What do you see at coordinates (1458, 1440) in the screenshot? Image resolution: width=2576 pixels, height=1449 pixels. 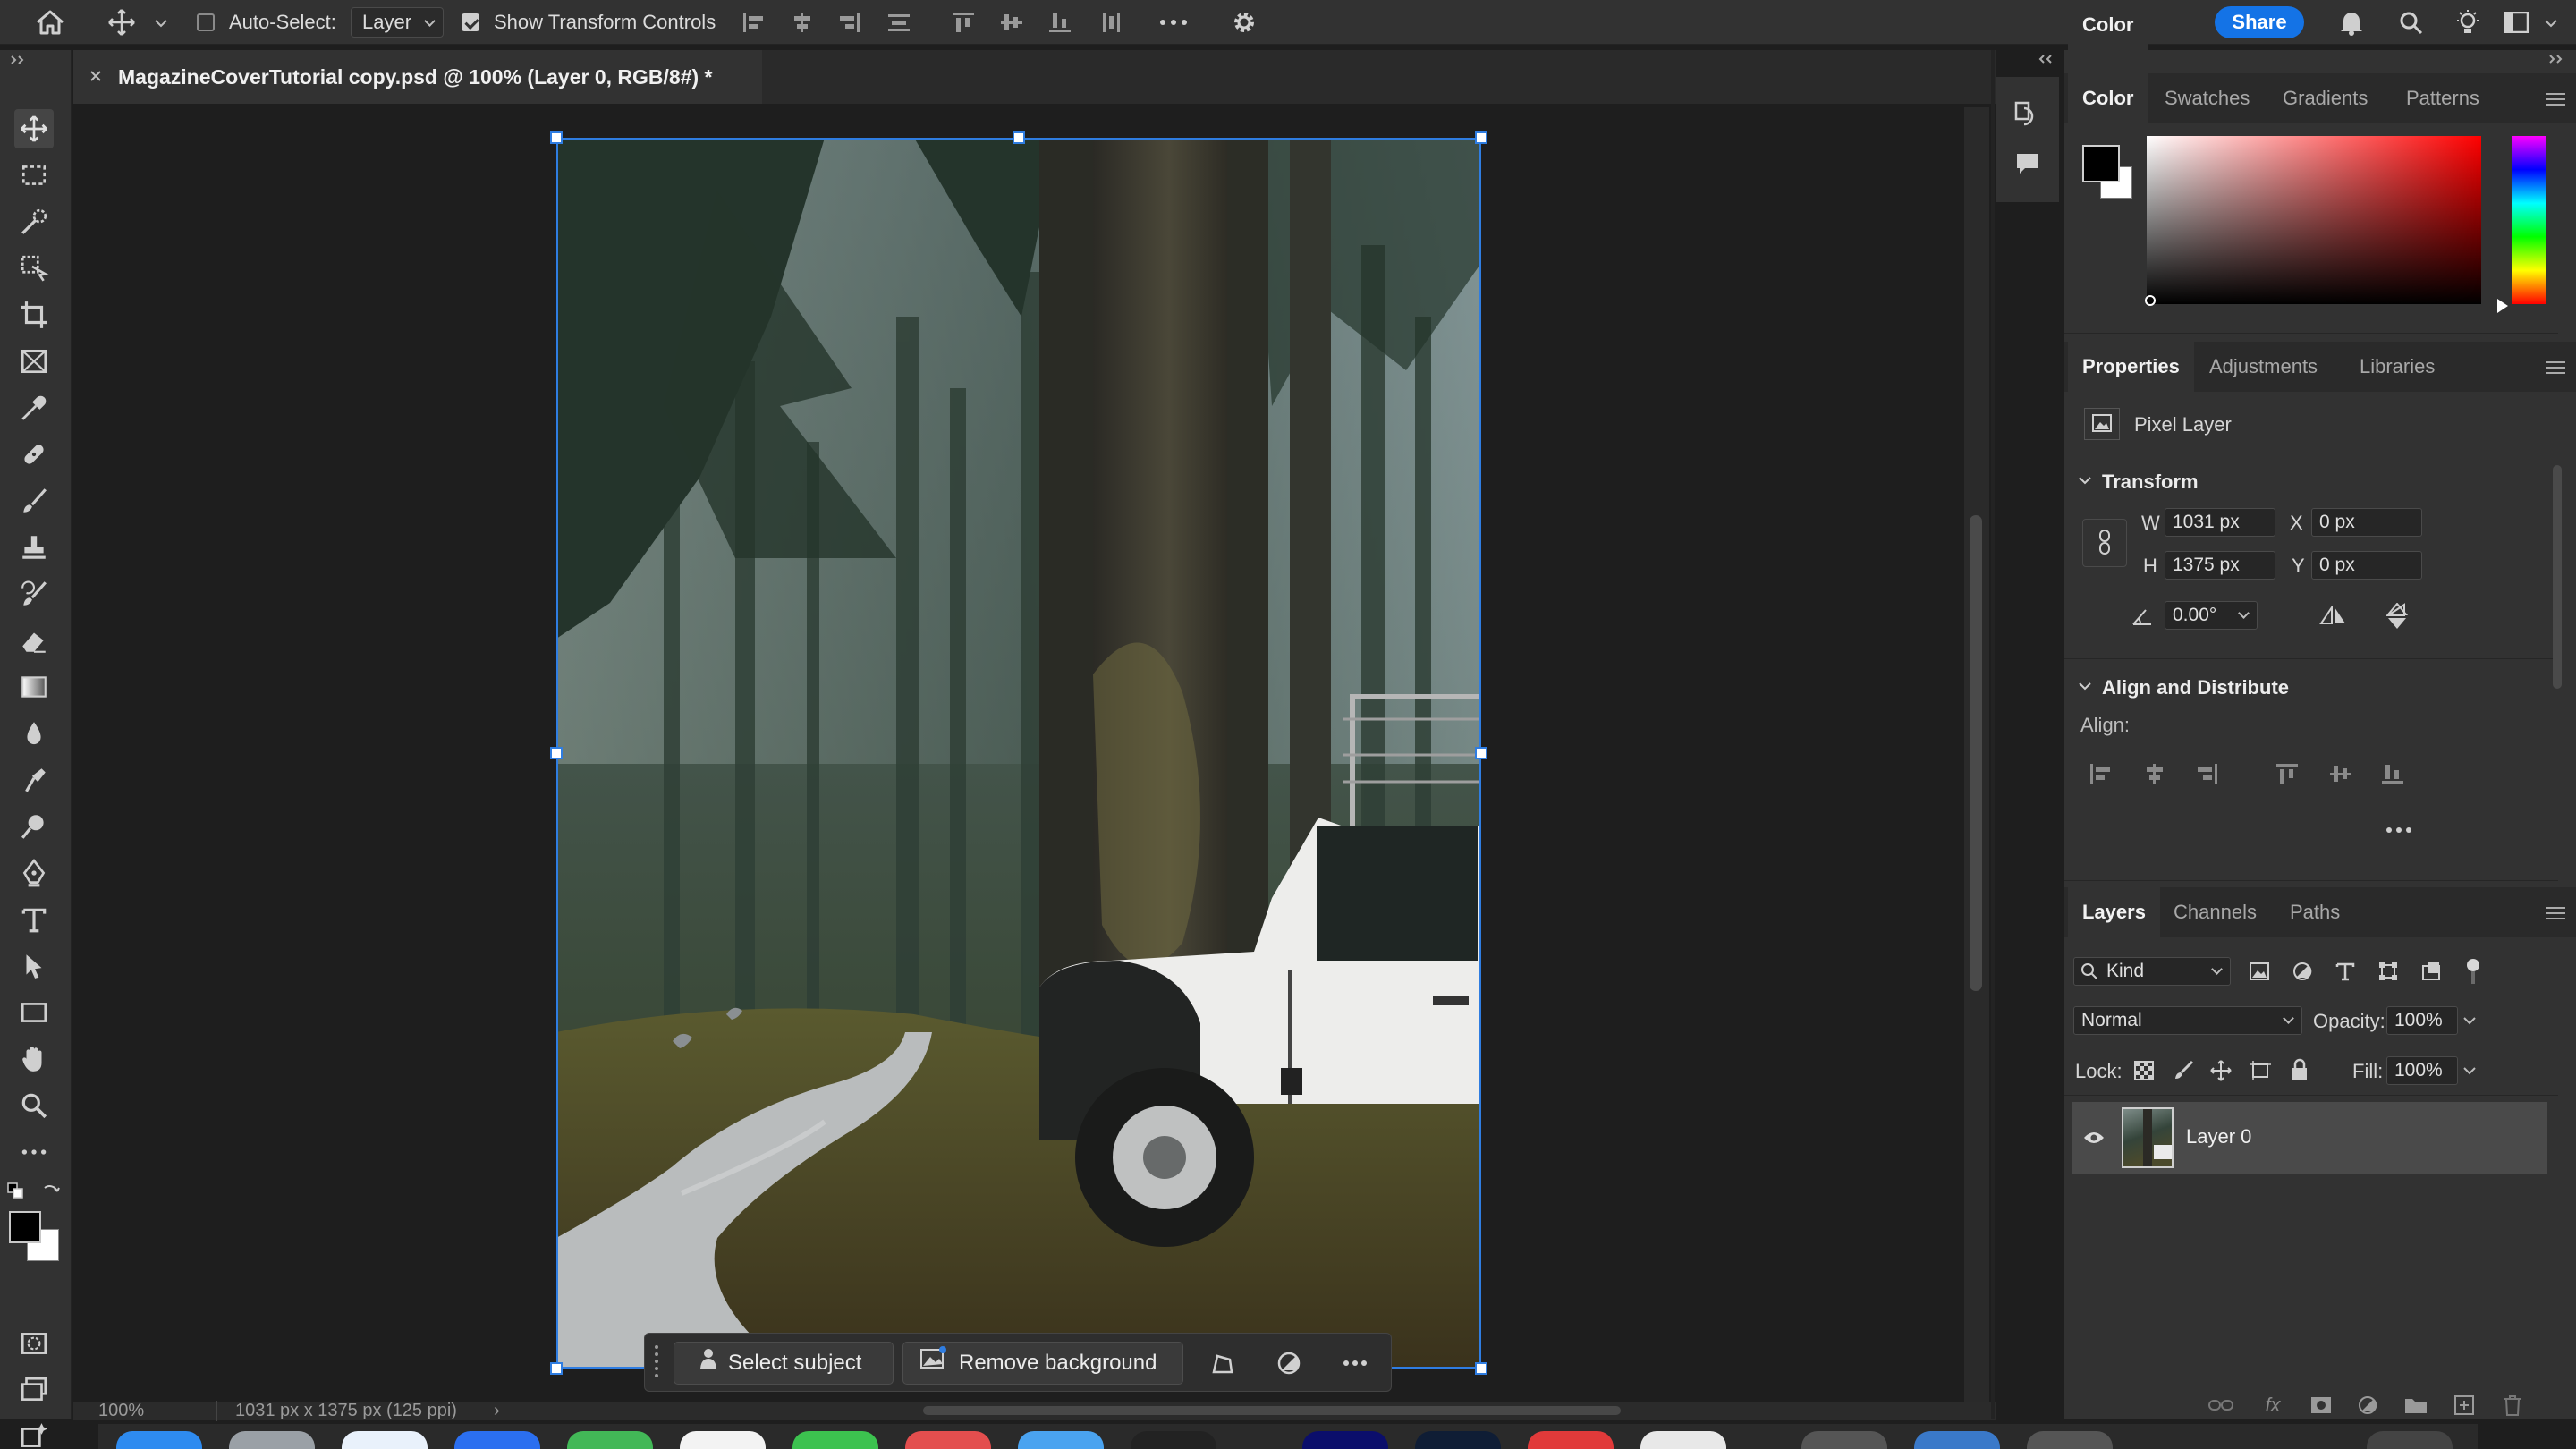 I see `dock-photoshop-icon` at bounding box center [1458, 1440].